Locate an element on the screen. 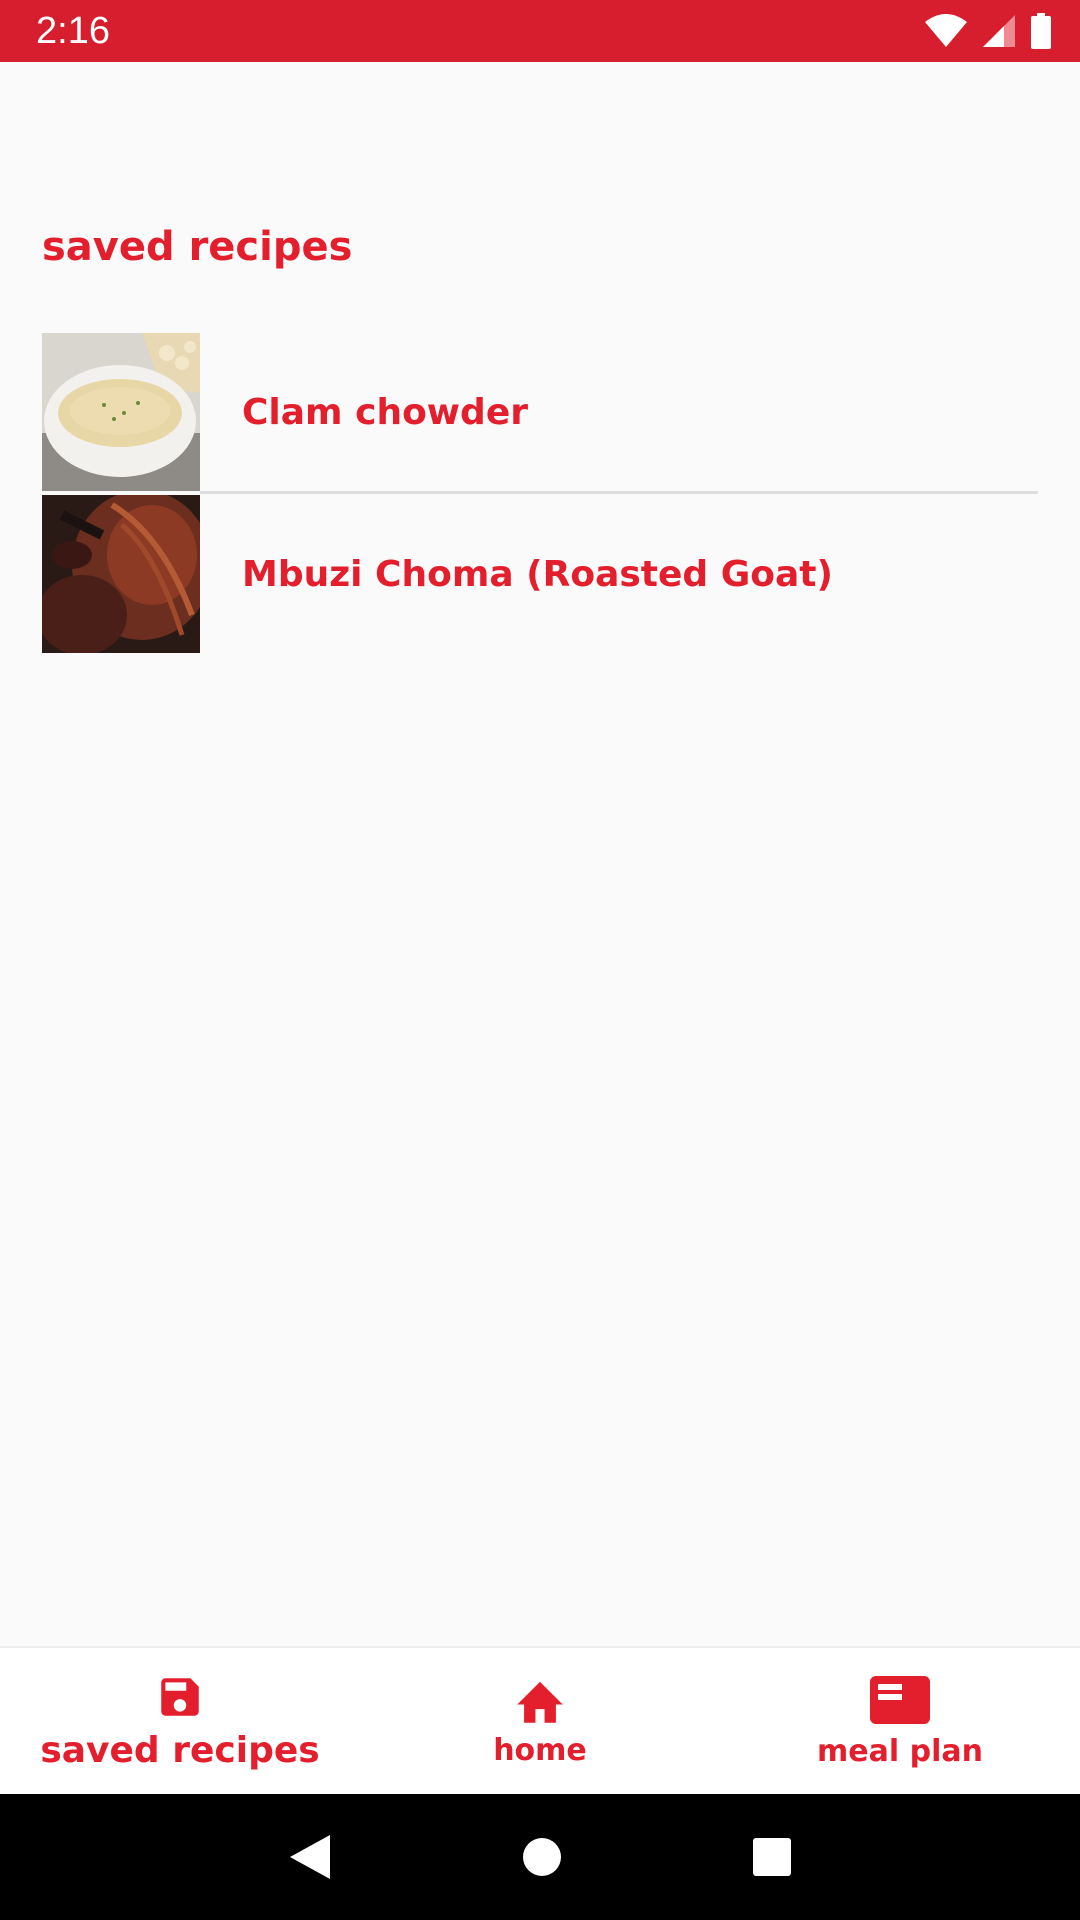 The height and width of the screenshot is (1920, 1080). soup-bowl-image is located at coordinates (121, 412).